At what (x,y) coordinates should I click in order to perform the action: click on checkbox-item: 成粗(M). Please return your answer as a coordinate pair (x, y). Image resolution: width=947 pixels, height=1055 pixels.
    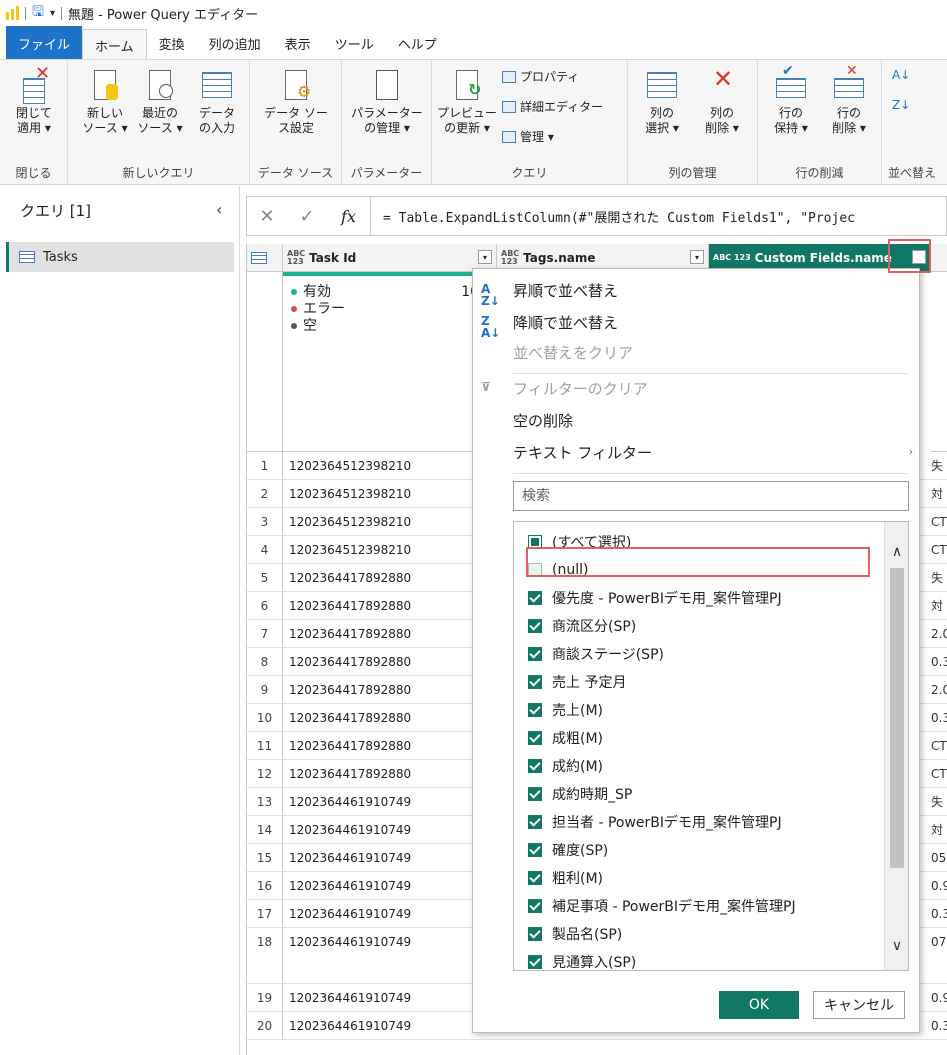
    Looking at the image, I should click on (565, 738).